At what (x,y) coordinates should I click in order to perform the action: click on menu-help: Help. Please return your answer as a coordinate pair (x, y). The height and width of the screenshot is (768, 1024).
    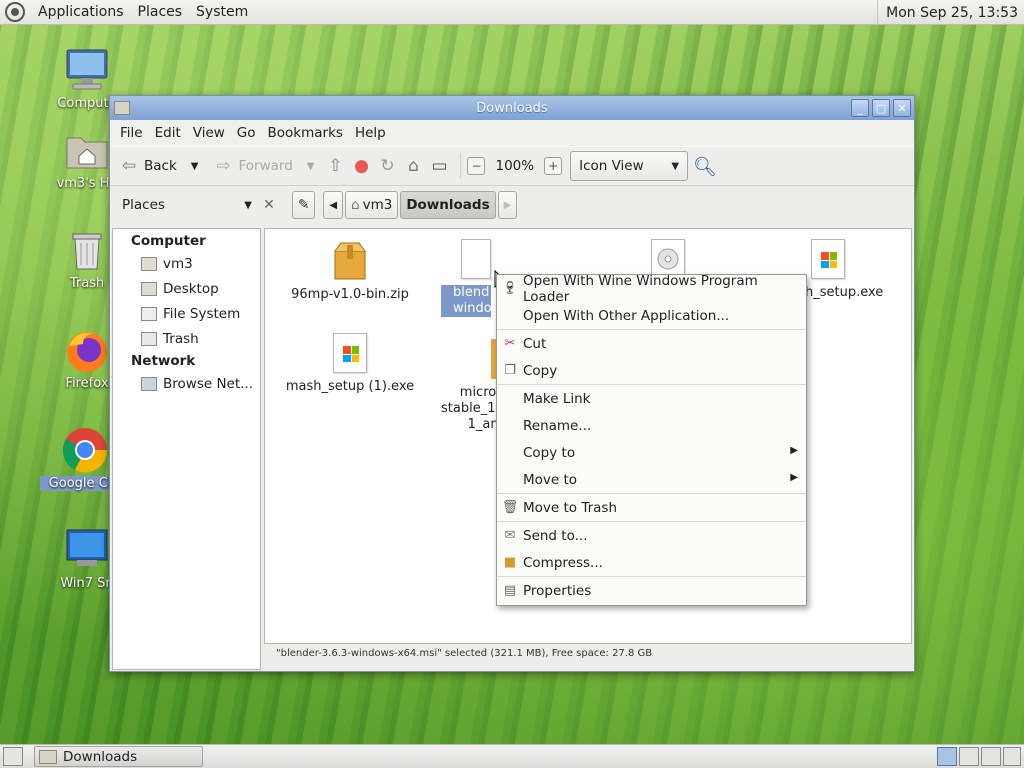
    Looking at the image, I should click on (370, 133).